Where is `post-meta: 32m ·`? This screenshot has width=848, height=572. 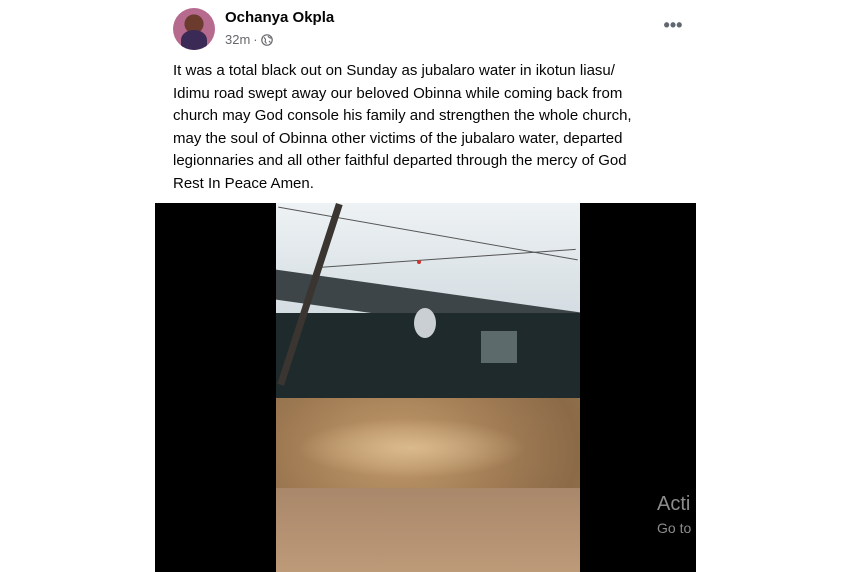
post-meta: 32m · is located at coordinates (249, 39).